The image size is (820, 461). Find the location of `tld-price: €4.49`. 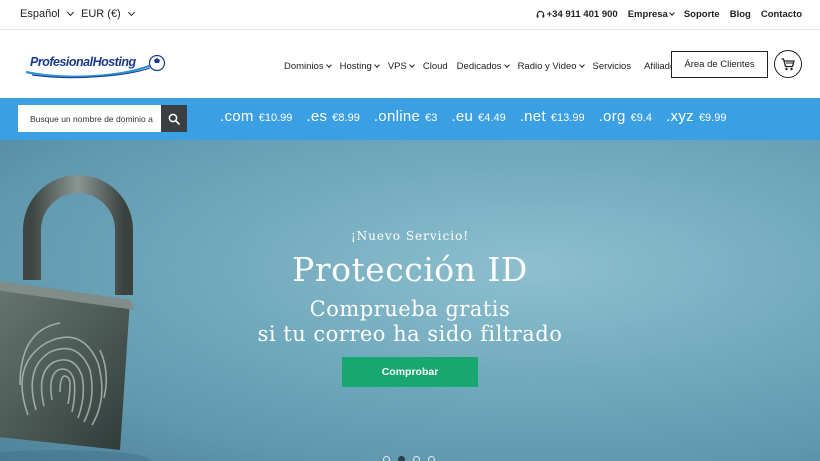

tld-price: €4.49 is located at coordinates (492, 118).